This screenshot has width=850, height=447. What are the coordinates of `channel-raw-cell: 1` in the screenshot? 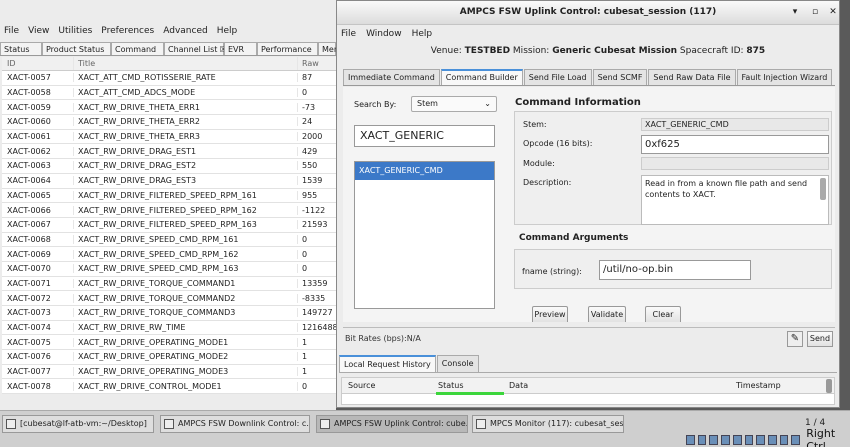 It's located at (305, 342).